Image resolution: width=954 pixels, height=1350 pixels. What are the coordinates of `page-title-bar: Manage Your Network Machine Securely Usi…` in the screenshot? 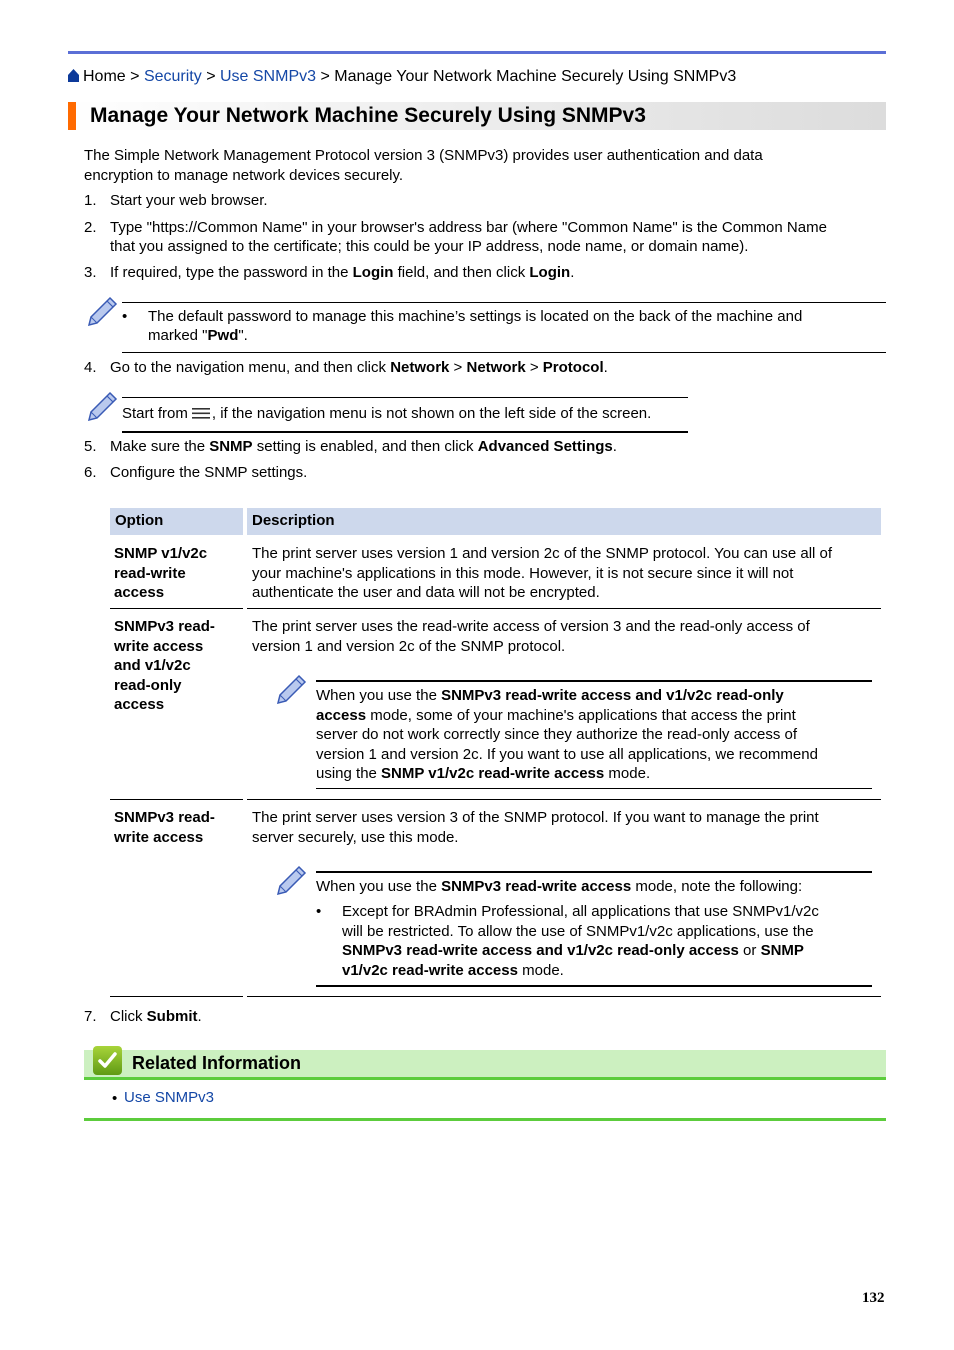 It's located at (477, 116).